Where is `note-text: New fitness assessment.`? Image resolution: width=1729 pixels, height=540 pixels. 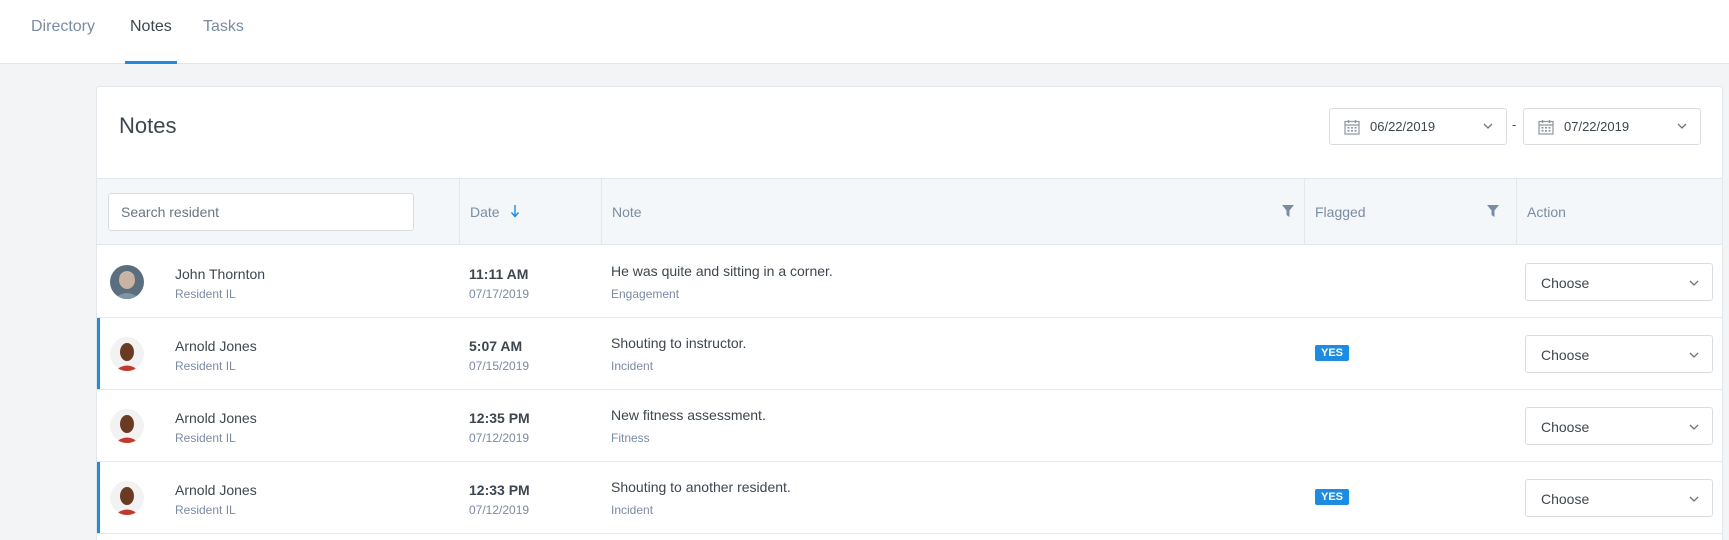
note-text: New fitness assessment. is located at coordinates (688, 415).